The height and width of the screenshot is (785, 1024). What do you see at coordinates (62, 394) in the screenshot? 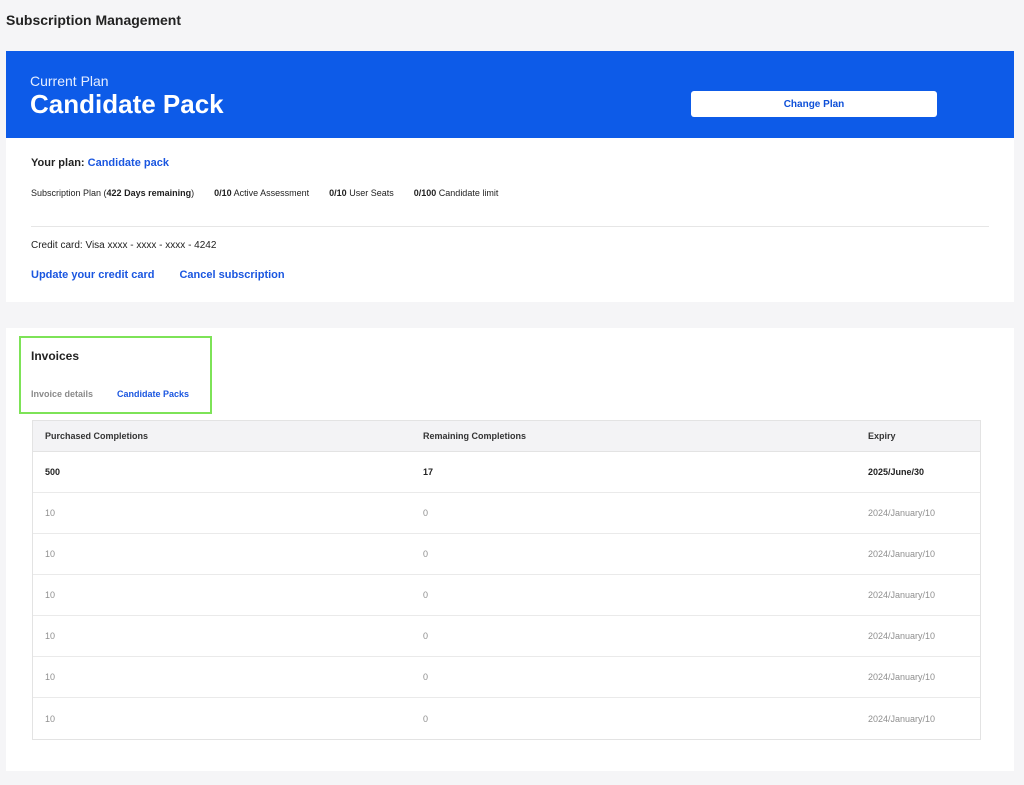
I see `tab-invoice-details: Invoice details` at bounding box center [62, 394].